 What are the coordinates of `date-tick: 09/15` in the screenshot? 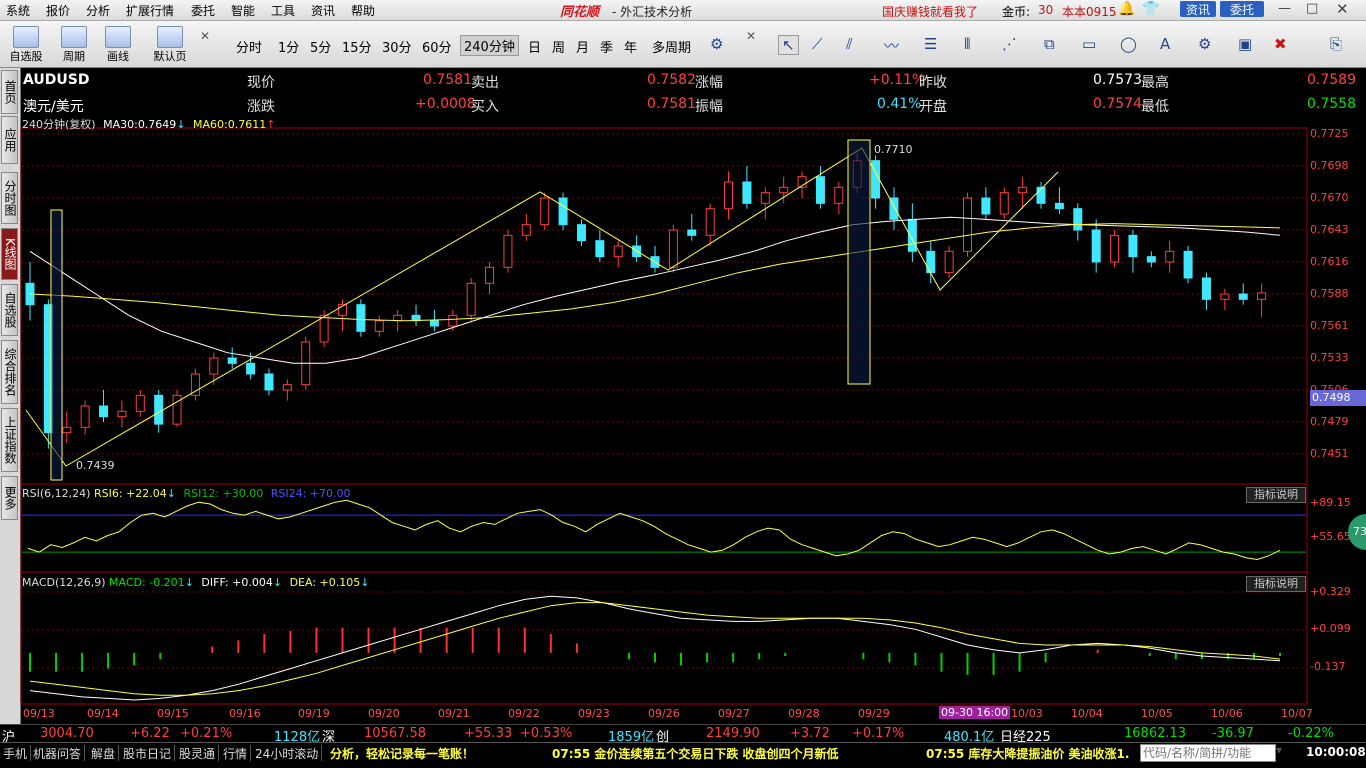 It's located at (173, 713).